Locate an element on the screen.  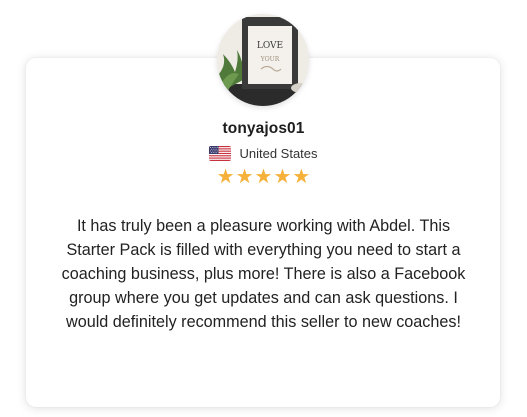
avatar-sign-line-2: YOUR is located at coordinates (270, 59).